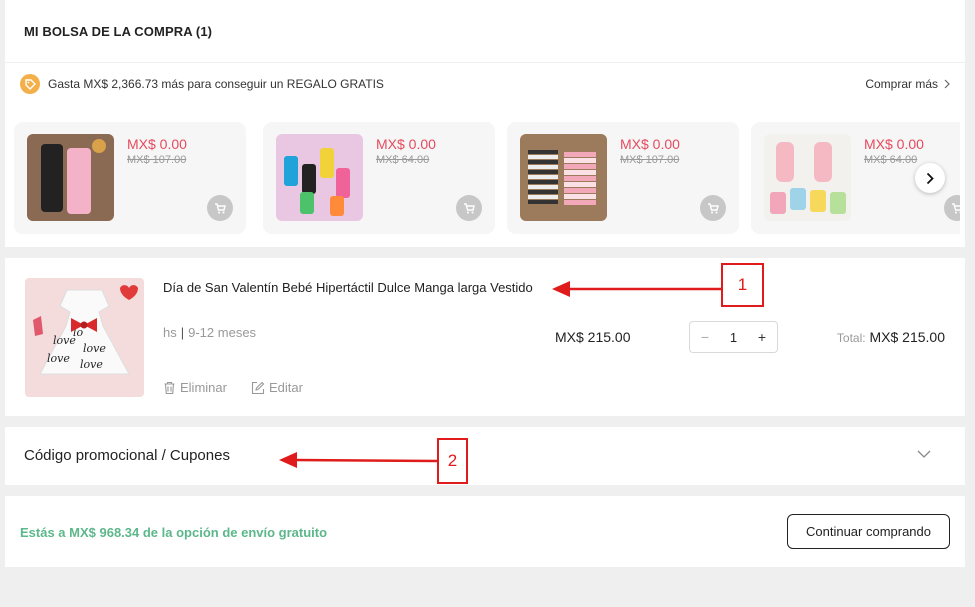 This screenshot has height=607, width=975. I want to click on quantity-stepper: − 1 +, so click(733, 337).